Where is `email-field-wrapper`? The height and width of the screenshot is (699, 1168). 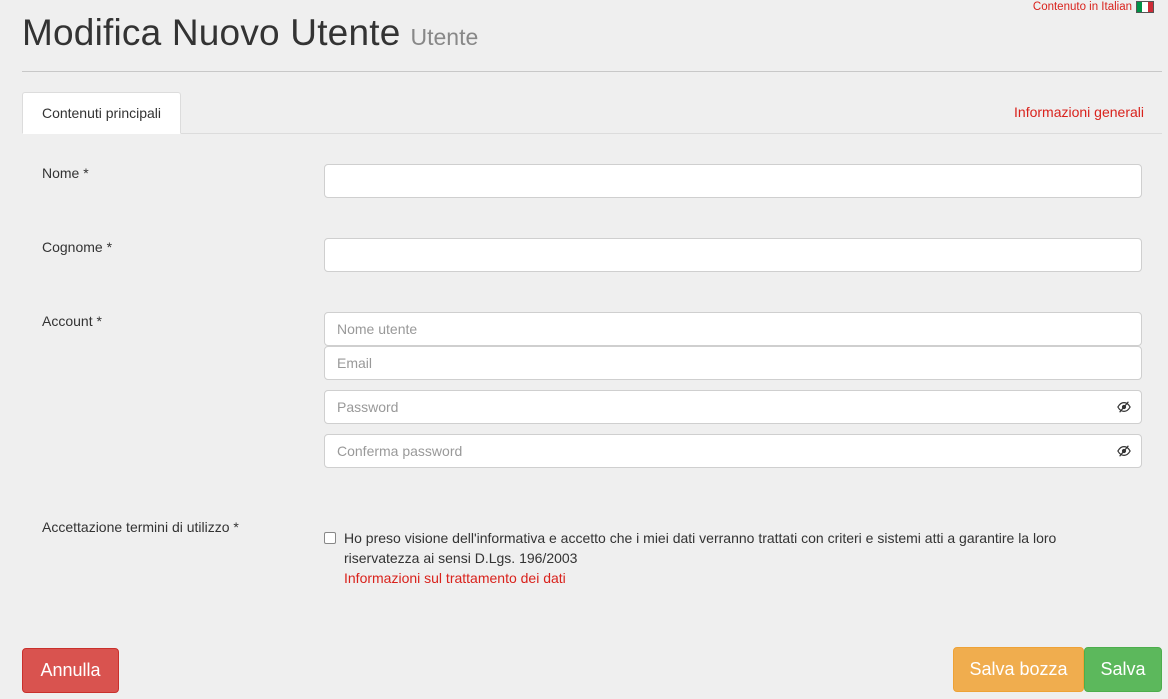
email-field-wrapper is located at coordinates (733, 363).